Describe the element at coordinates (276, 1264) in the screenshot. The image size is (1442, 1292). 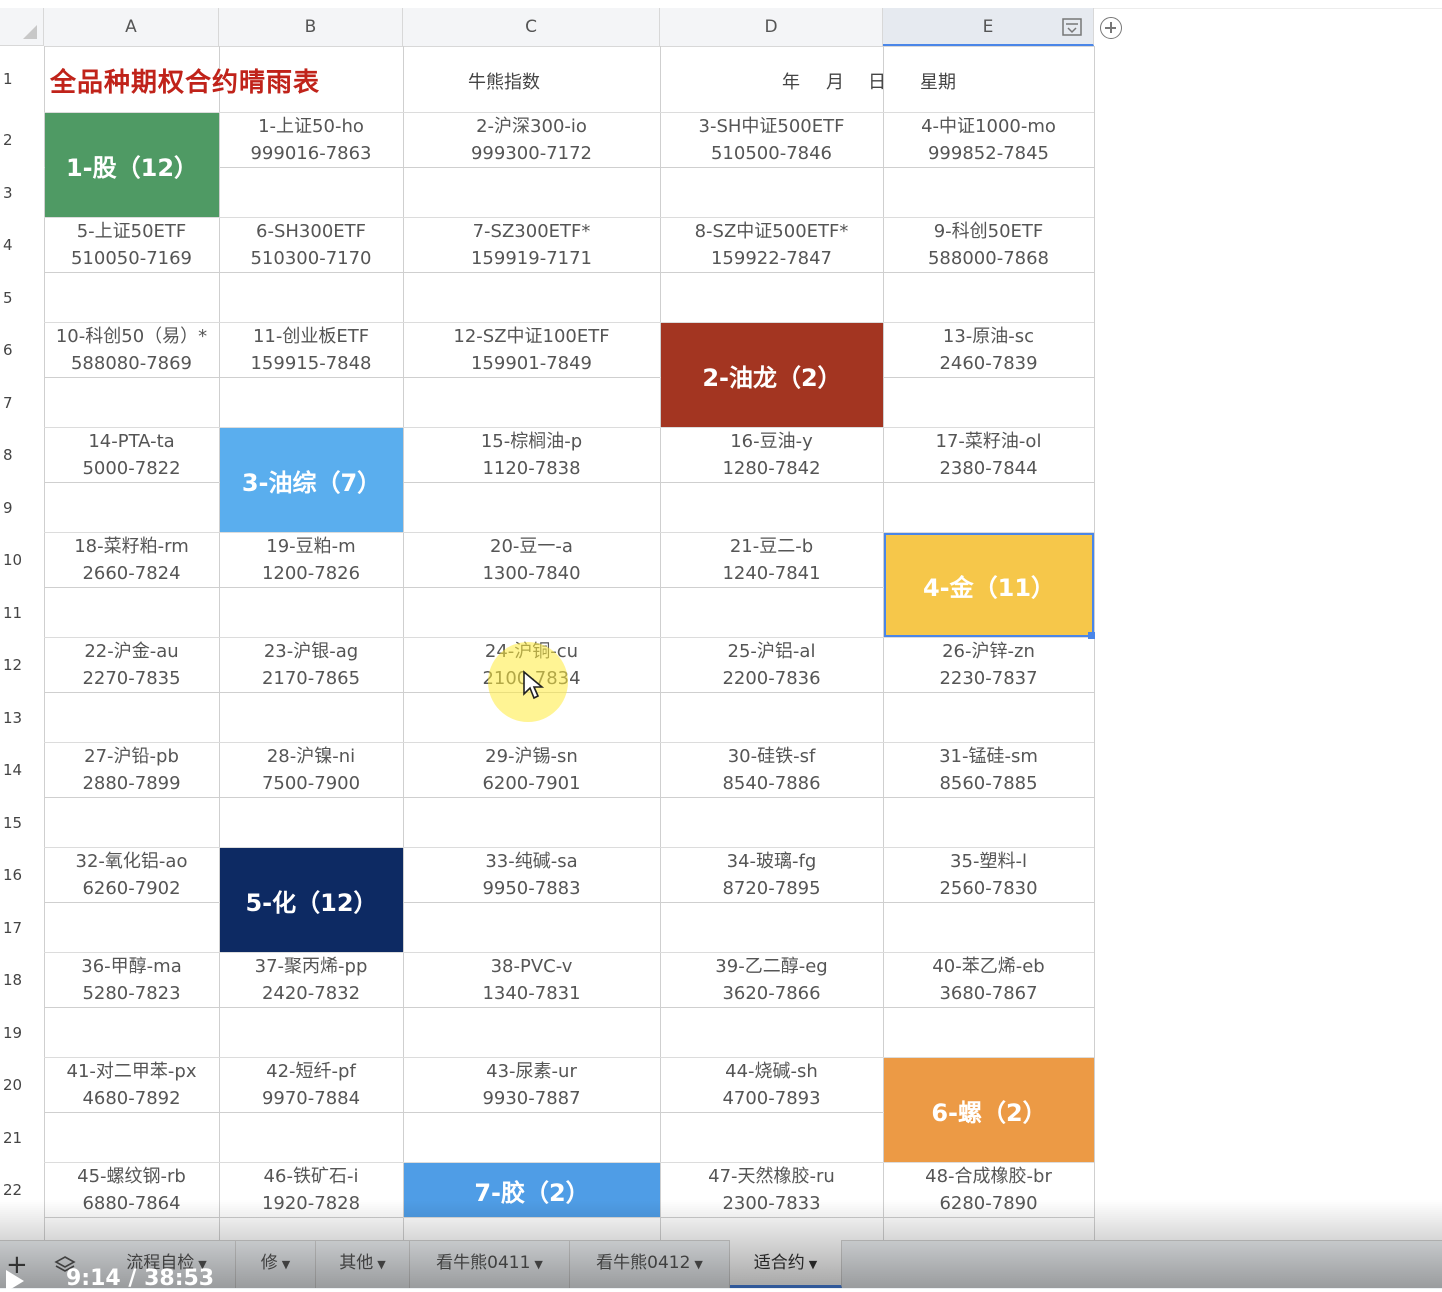
I see `sheet-tab: 修 ▼` at that location.